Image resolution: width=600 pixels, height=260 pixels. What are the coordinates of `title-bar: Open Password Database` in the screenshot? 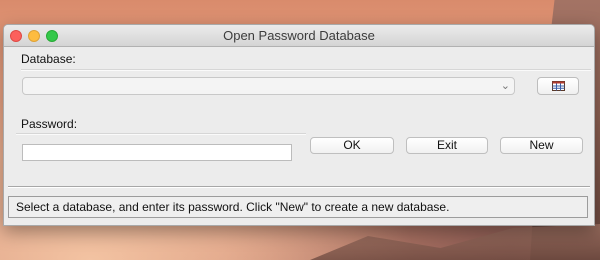 It's located at (299, 36).